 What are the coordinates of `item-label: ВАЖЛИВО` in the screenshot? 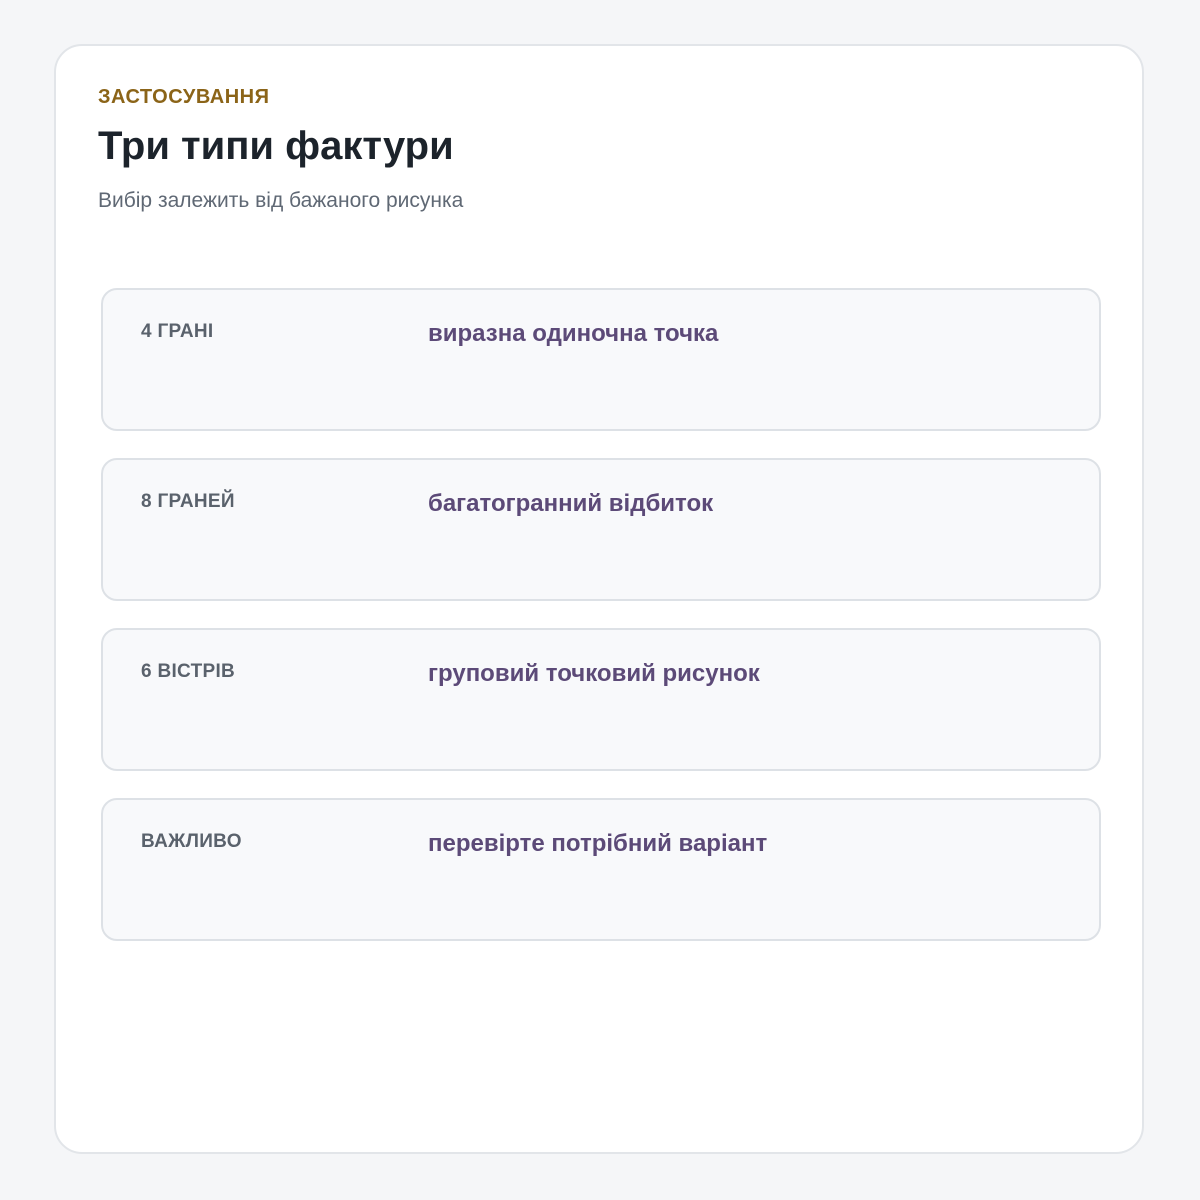 It's located at (191, 841).